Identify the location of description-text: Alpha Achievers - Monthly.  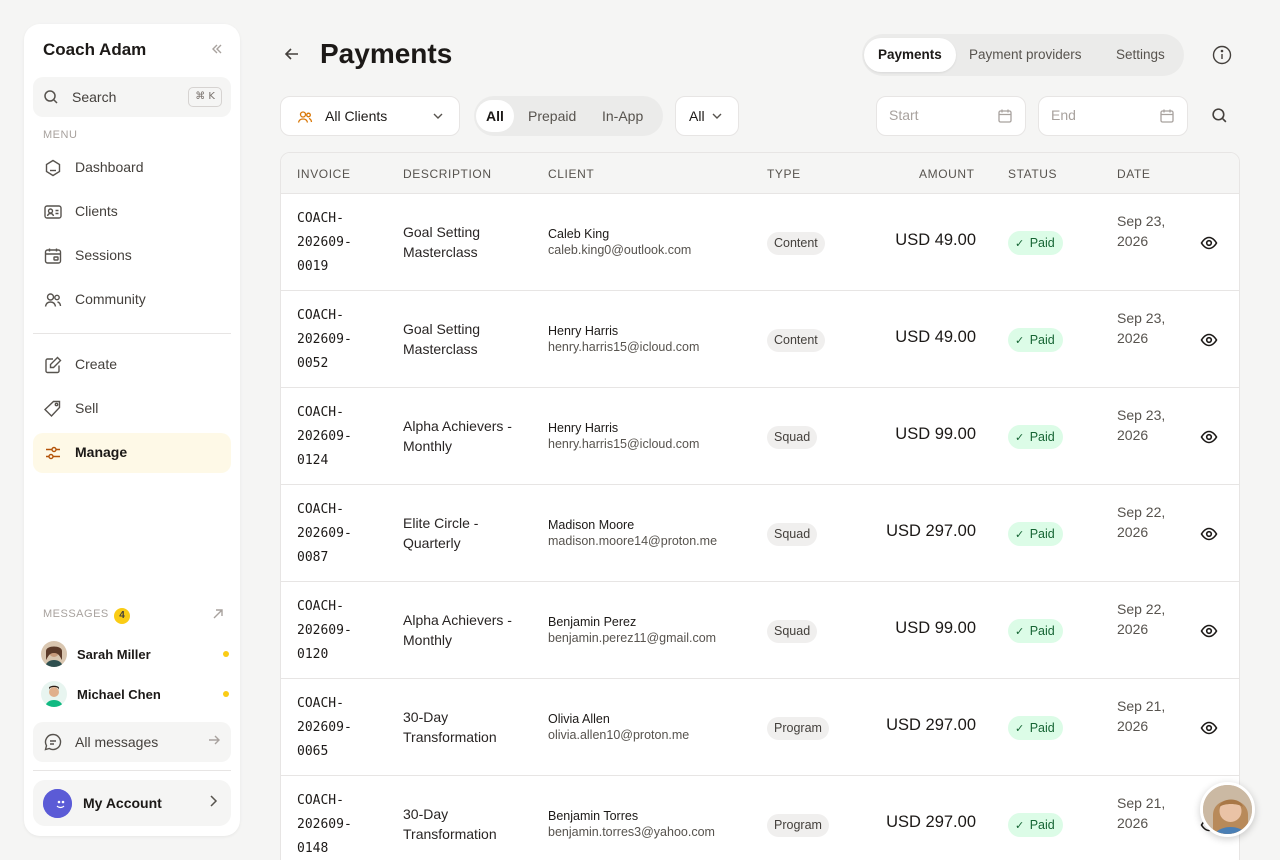
(457, 630).